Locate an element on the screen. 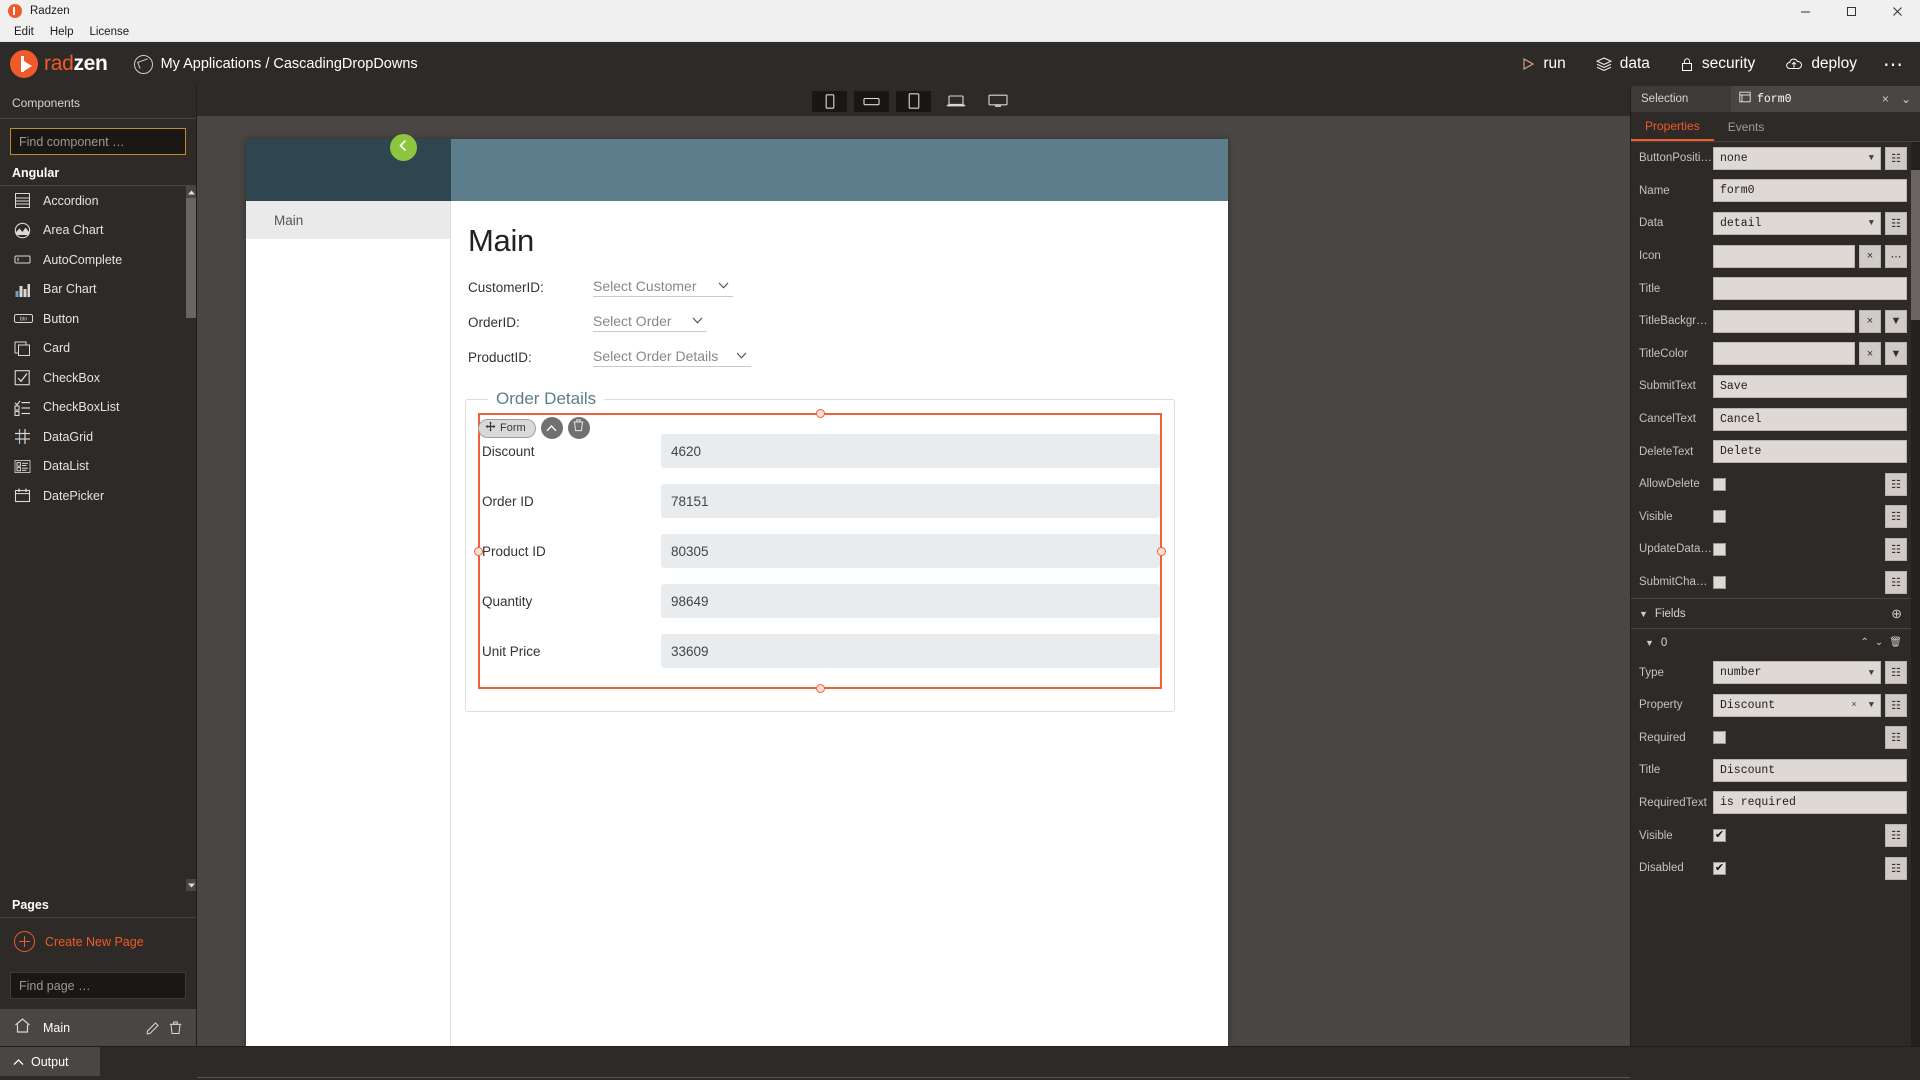 The width and height of the screenshot is (1920, 1080). field-title-input: Discount is located at coordinates (1810, 770).